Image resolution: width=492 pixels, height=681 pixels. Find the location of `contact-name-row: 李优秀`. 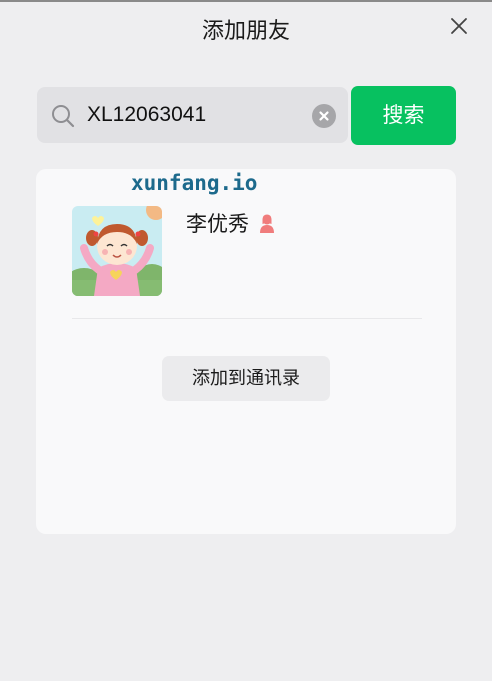

contact-name-row: 李优秀 is located at coordinates (231, 224).